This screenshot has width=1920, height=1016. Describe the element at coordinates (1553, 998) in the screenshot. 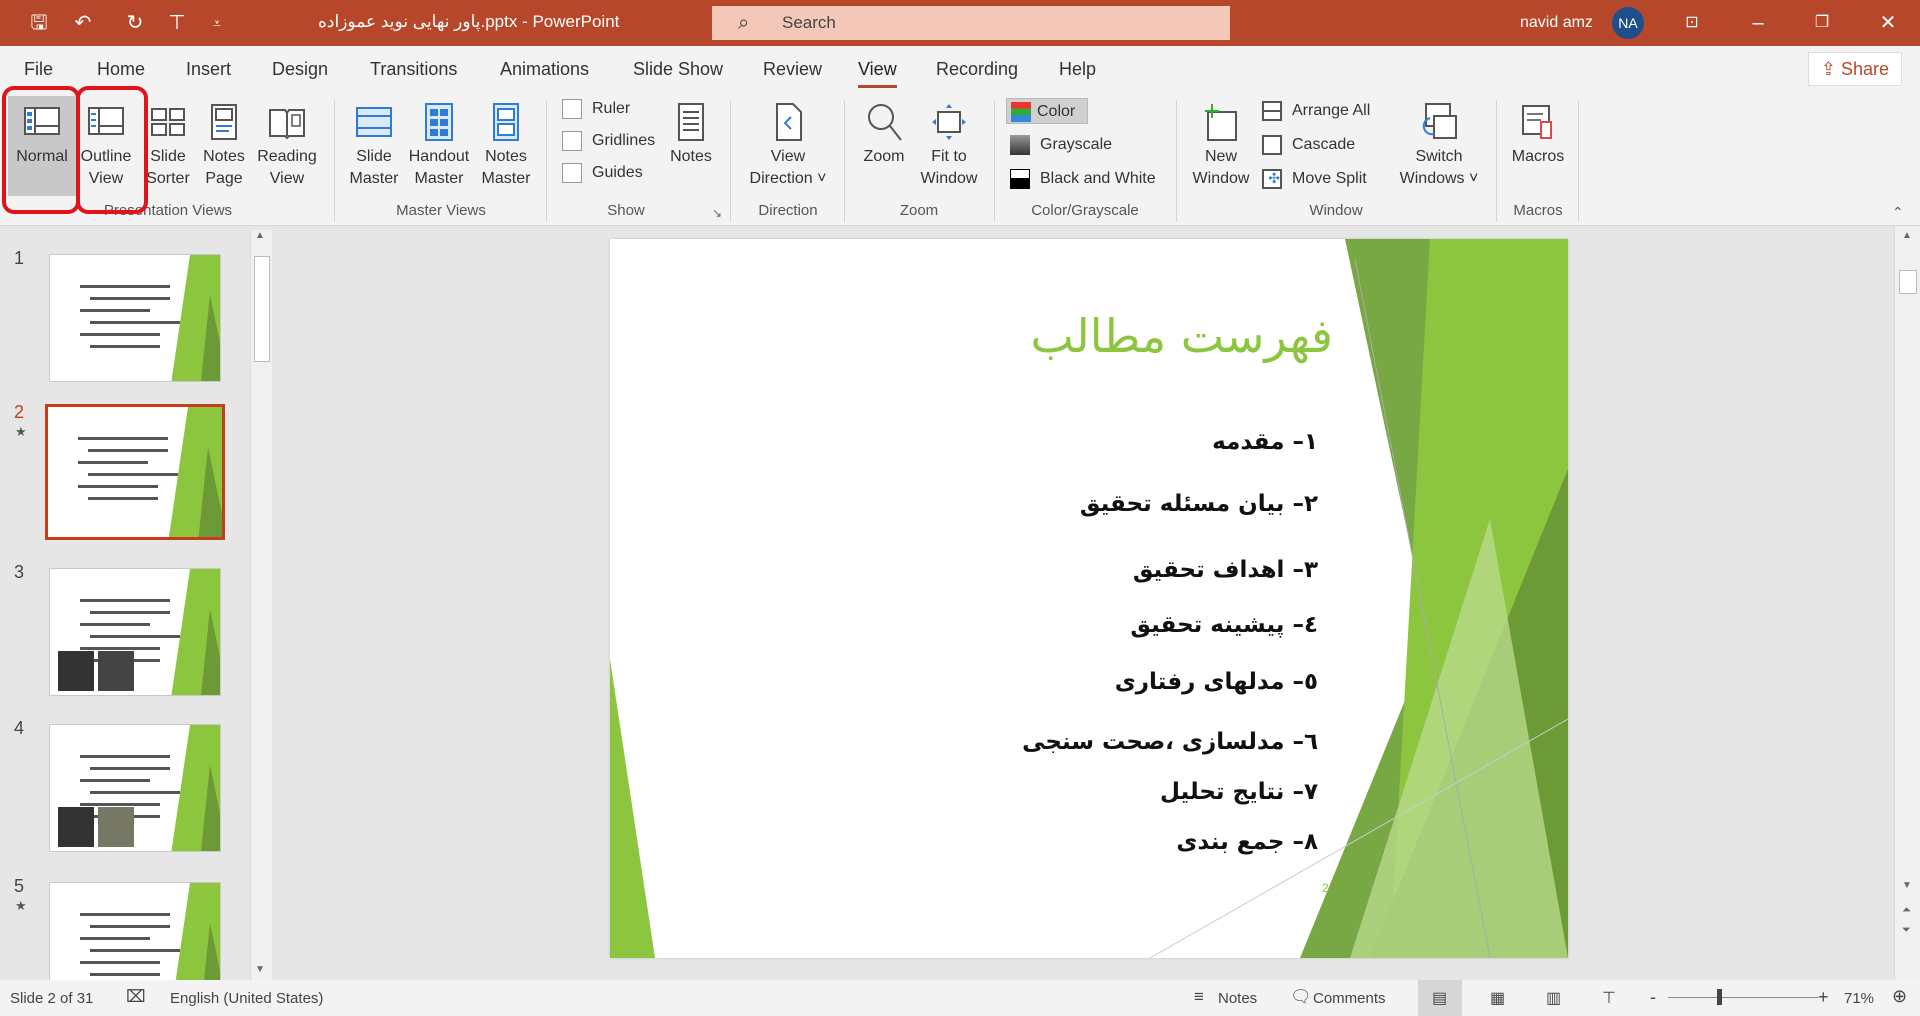

I see `reading-view-status-icon: ▥` at that location.